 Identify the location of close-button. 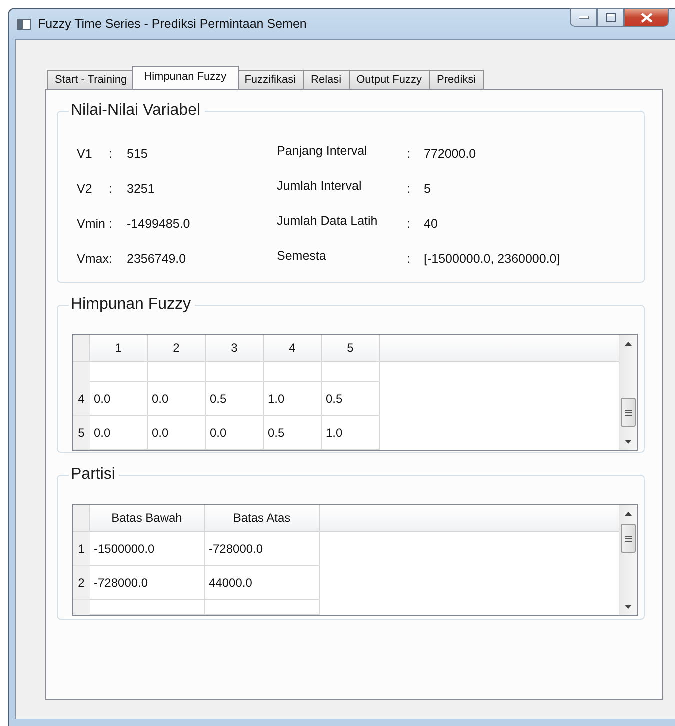
(646, 17).